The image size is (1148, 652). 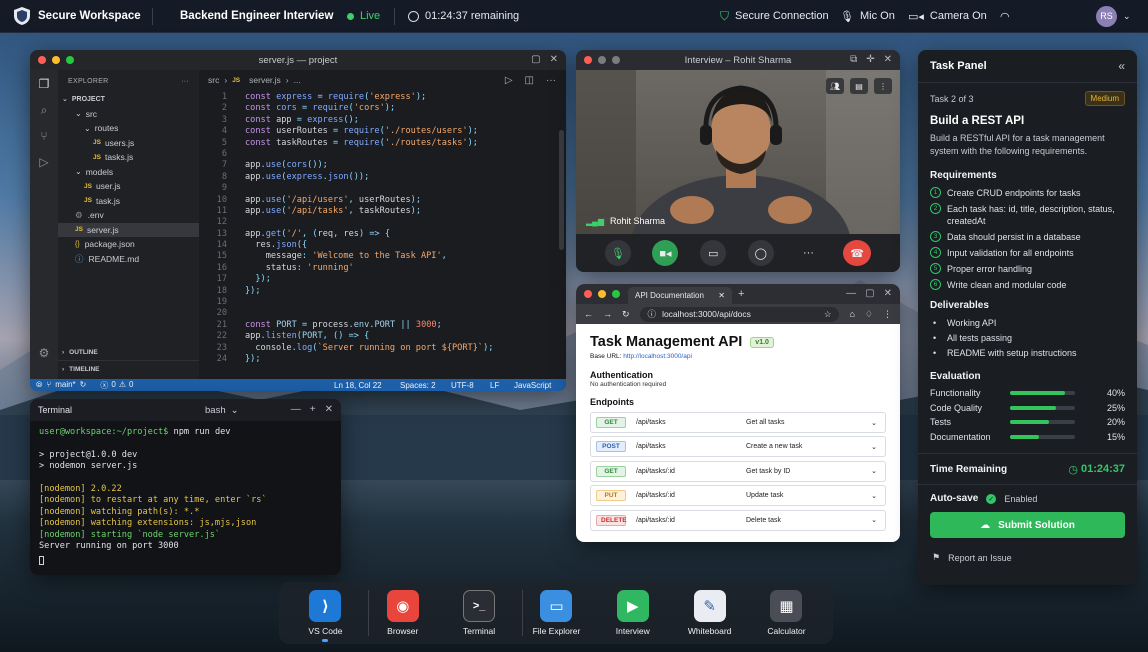 What do you see at coordinates (222, 410) in the screenshot?
I see `shell-selector: bash ⌄` at bounding box center [222, 410].